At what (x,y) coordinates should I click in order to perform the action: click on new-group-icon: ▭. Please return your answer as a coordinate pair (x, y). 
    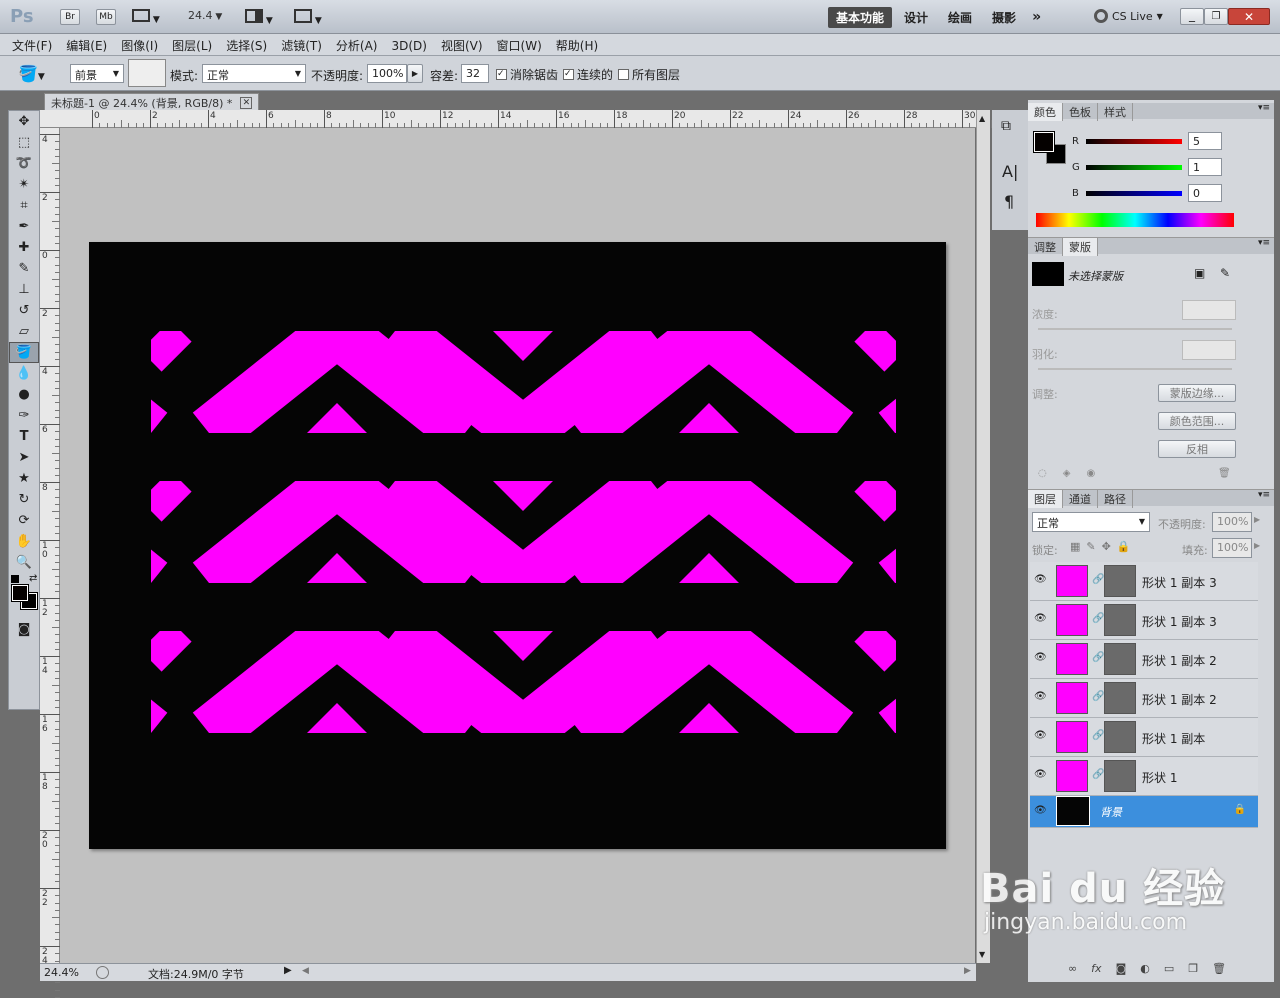
    Looking at the image, I should click on (1169, 968).